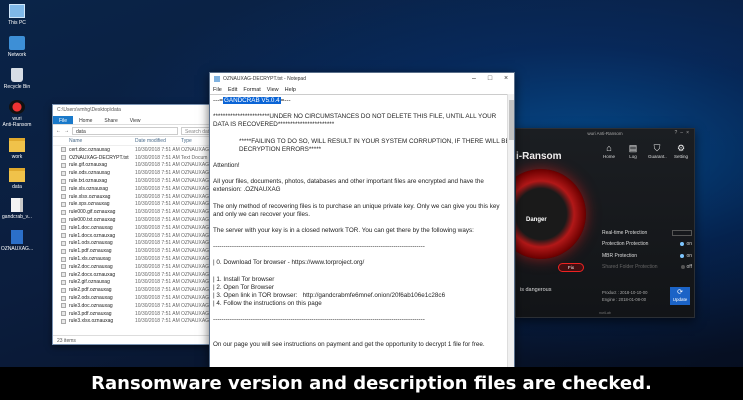 Image resolution: width=743 pixels, height=400 pixels. What do you see at coordinates (609, 151) in the screenshot?
I see `nav-home: ⌂ Home` at bounding box center [609, 151].